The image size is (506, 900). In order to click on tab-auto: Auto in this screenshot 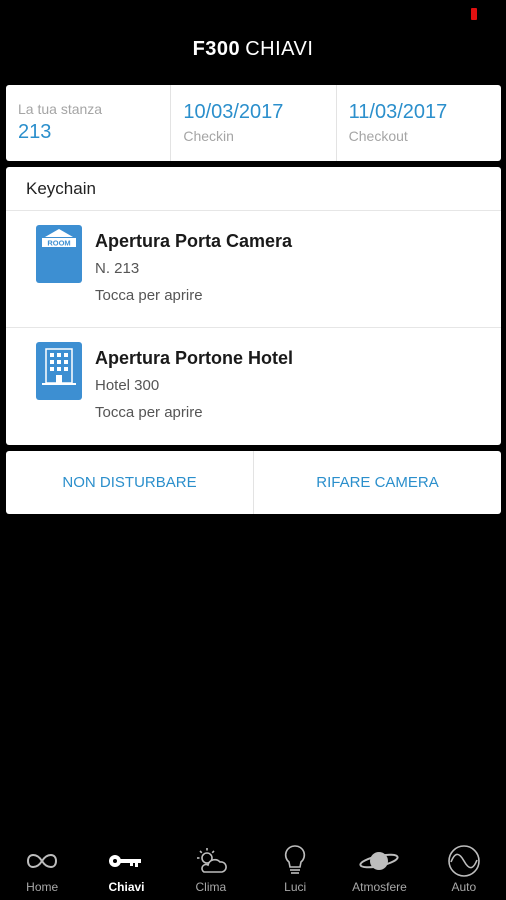, I will do `click(464, 871)`.